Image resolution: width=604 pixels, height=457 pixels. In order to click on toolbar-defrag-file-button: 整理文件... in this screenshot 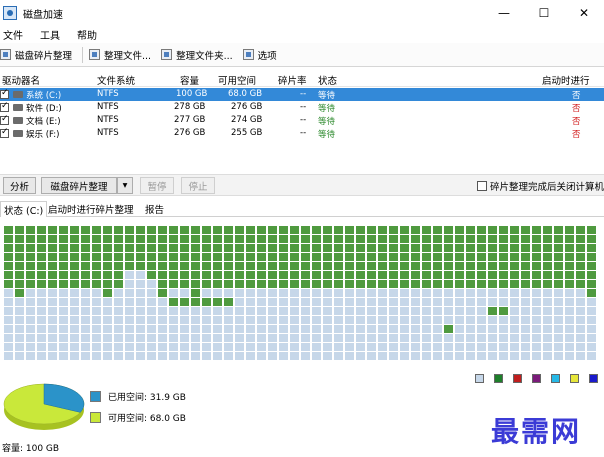, I will do `click(120, 55)`.